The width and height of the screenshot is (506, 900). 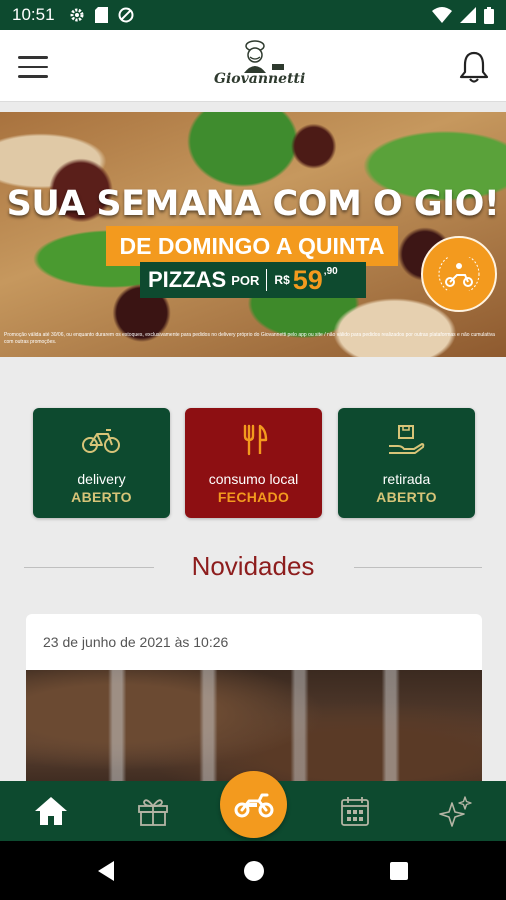 I want to click on status-left-icons, so click(x=101, y=15).